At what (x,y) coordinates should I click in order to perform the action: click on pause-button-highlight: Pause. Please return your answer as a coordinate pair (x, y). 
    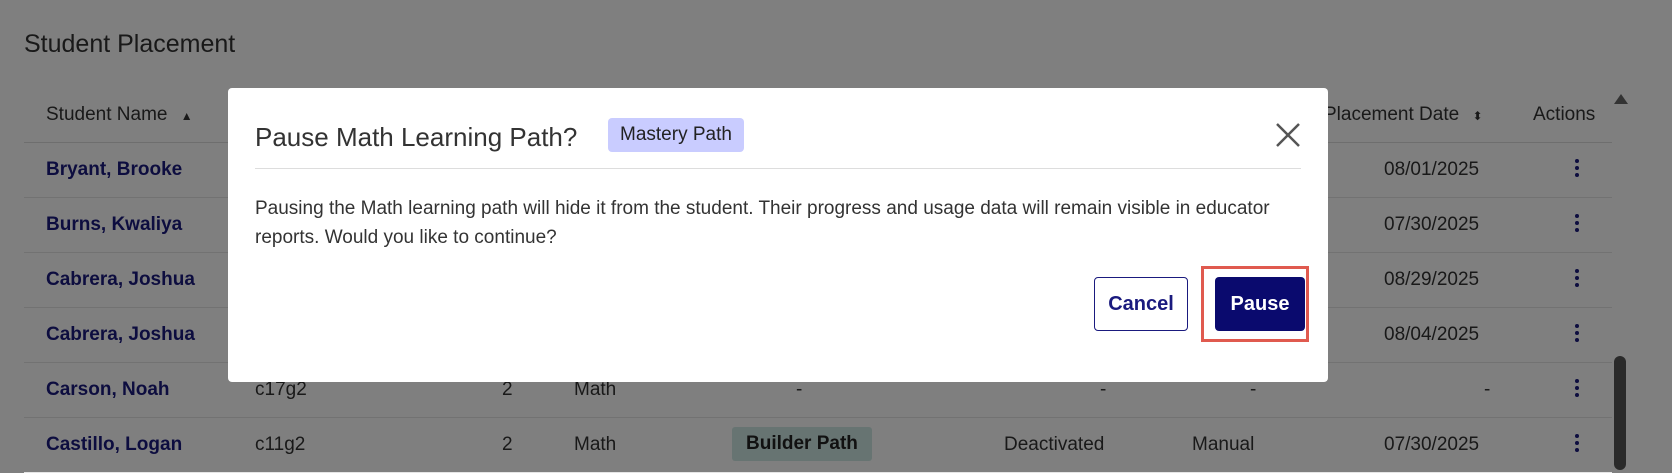
    Looking at the image, I should click on (1255, 304).